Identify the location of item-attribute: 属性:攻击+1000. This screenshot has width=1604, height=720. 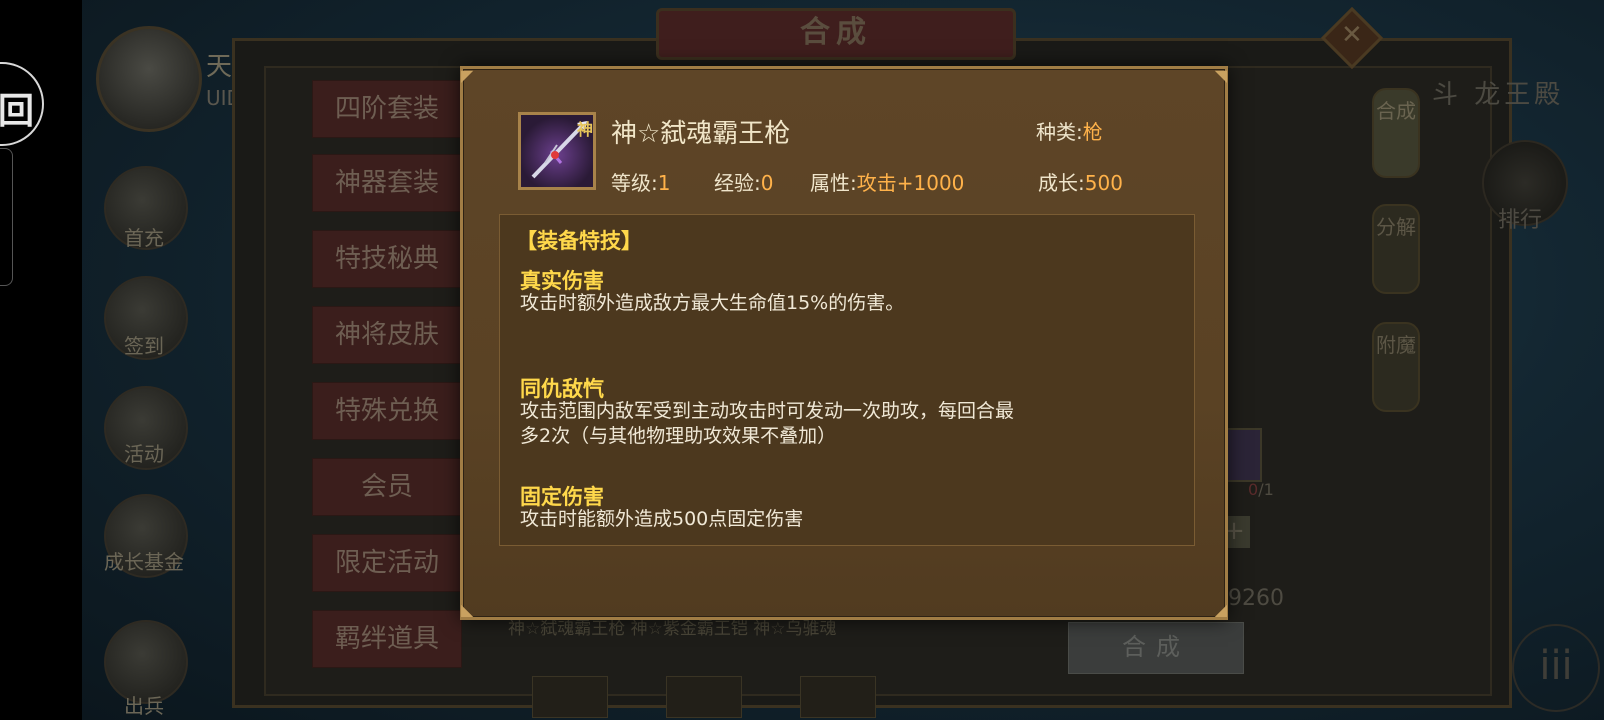
(887, 183).